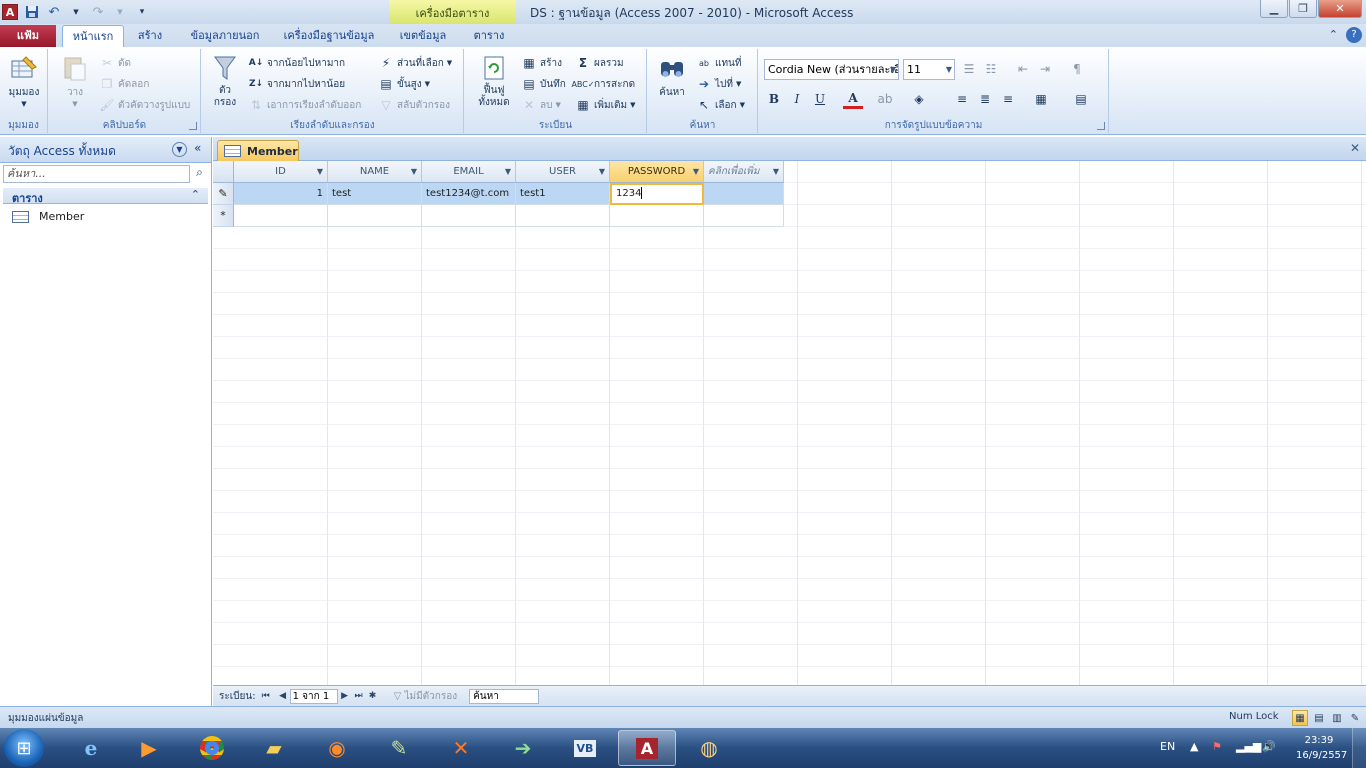 The height and width of the screenshot is (768, 1366). What do you see at coordinates (1359, 748) in the screenshot?
I see `show-desktop-button` at bounding box center [1359, 748].